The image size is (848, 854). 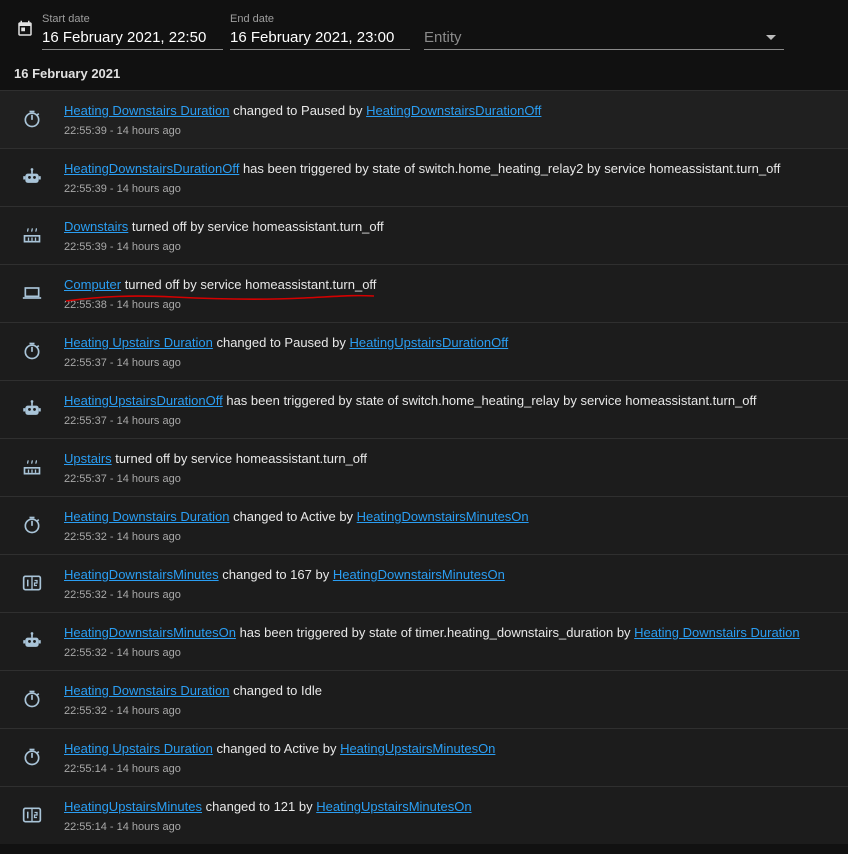 I want to click on entity-placeholder: Entity, so click(x=443, y=37).